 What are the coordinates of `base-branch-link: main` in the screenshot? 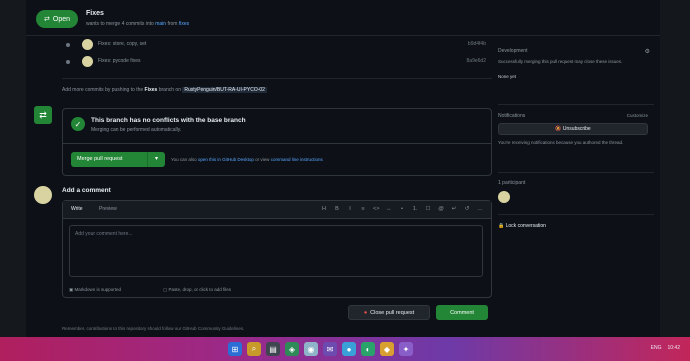 It's located at (160, 24).